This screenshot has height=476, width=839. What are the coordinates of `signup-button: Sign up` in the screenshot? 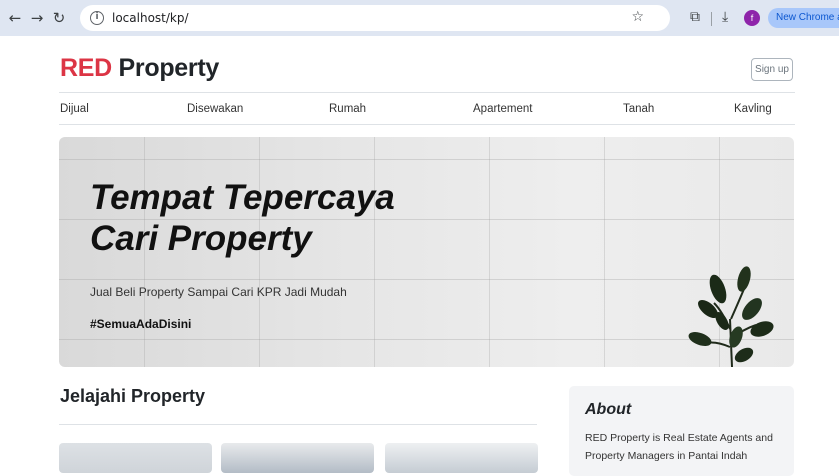 It's located at (772, 69).